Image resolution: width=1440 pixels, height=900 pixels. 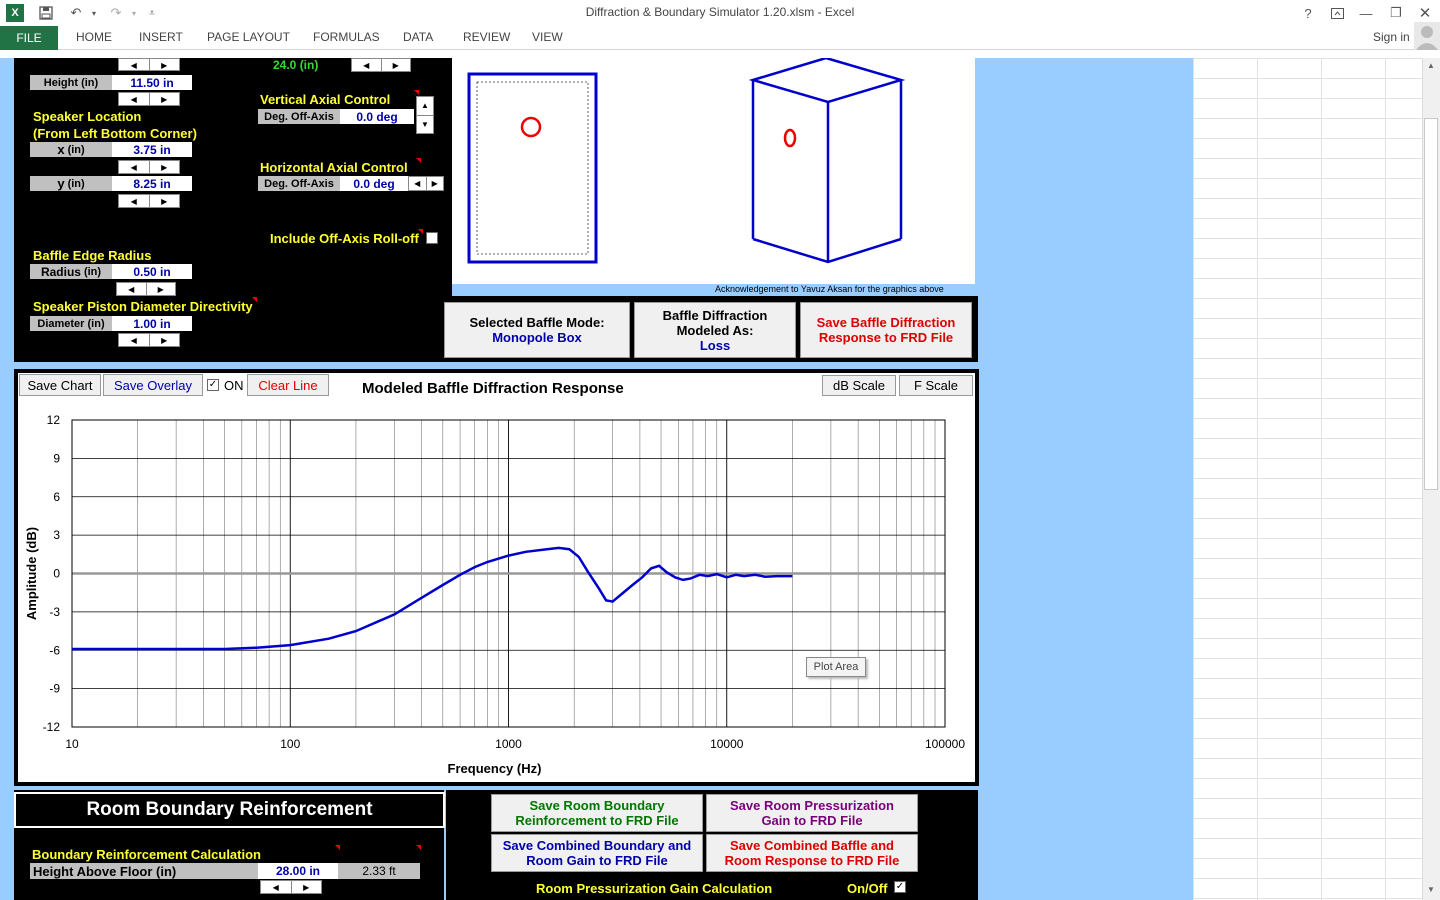 What do you see at coordinates (149, 99) in the screenshot?
I see `height-spinner: ◀ ▶` at bounding box center [149, 99].